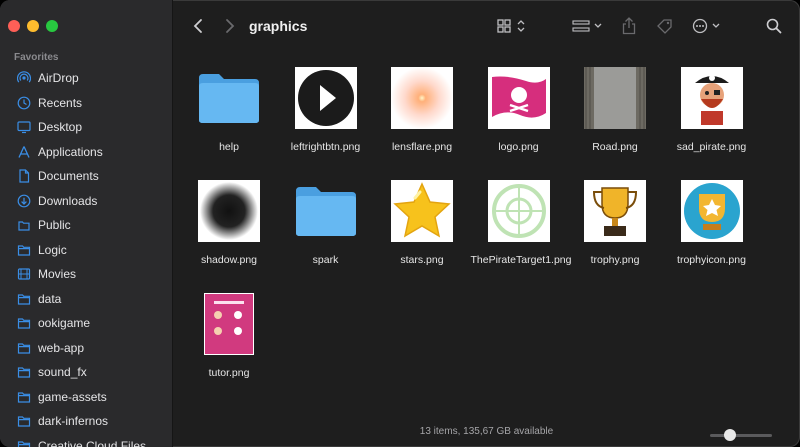 The height and width of the screenshot is (447, 800). I want to click on sidebar-item-label: sound_fx, so click(62, 372).